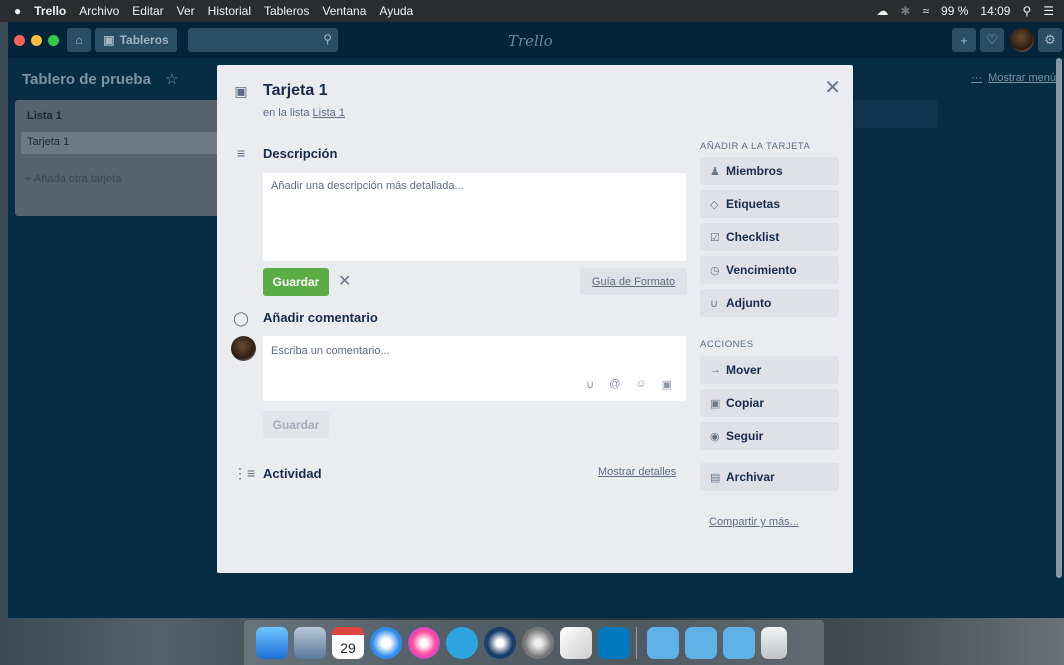 The image size is (1064, 665). Describe the element at coordinates (614, 384) in the screenshot. I see `mention-icon: @` at that location.